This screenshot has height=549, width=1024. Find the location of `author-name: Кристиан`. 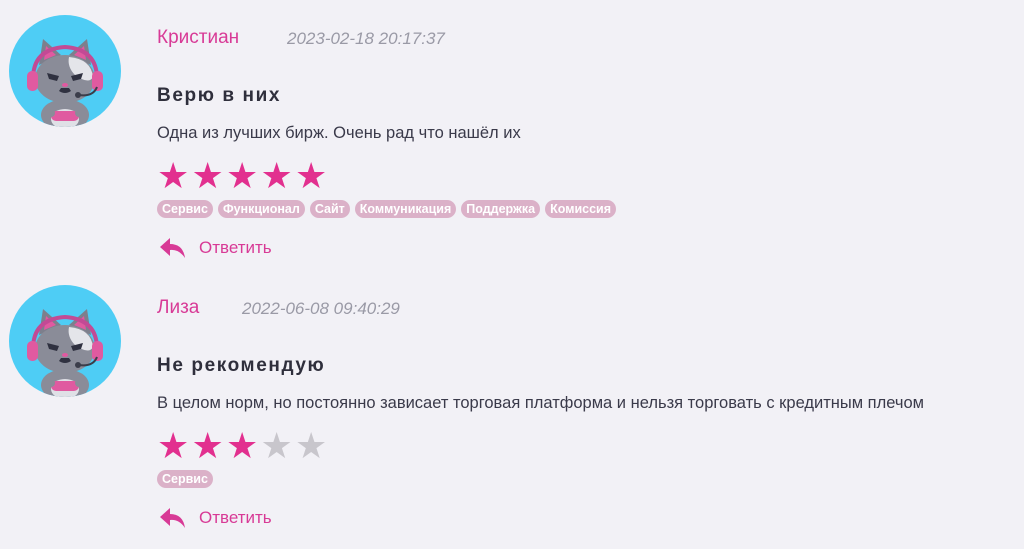

author-name: Кристиан is located at coordinates (198, 38).